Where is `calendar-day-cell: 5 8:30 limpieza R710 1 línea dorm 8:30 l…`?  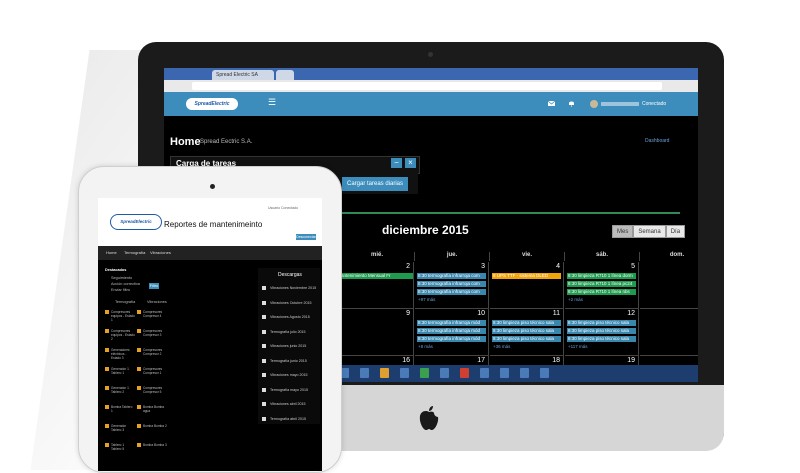 calendar-day-cell: 5 8:30 limpieza R710 1 línea dorm 8:30 l… is located at coordinates (602, 285).